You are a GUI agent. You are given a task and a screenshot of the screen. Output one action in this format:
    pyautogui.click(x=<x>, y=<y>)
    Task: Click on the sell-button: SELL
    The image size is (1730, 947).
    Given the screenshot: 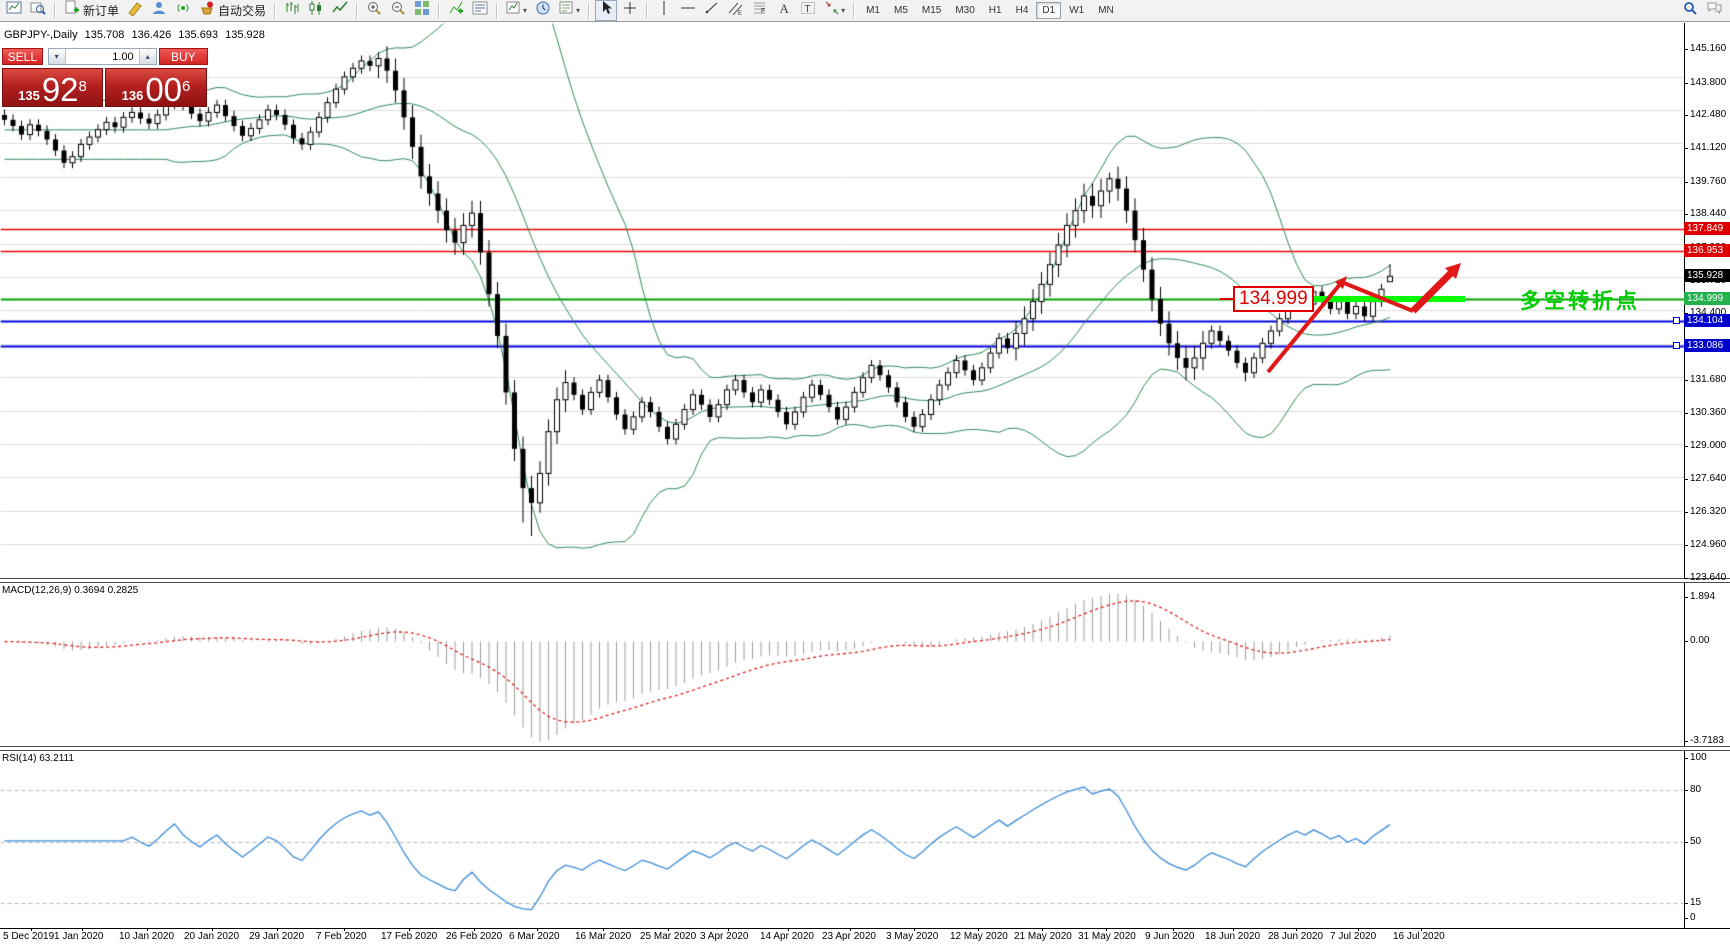 What is the action you would take?
    pyautogui.click(x=22, y=56)
    